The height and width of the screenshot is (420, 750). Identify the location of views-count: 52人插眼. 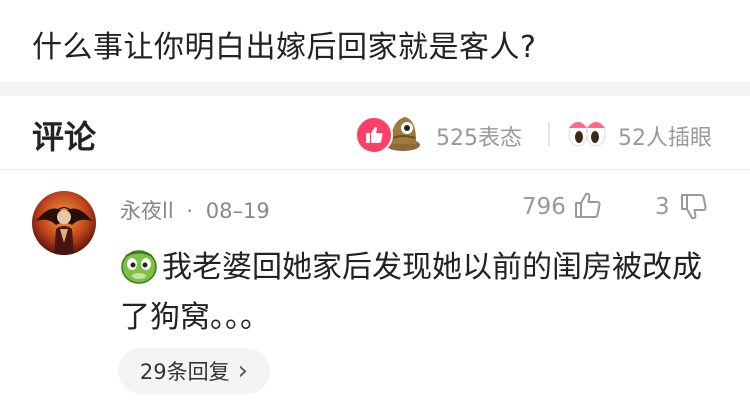
(665, 136).